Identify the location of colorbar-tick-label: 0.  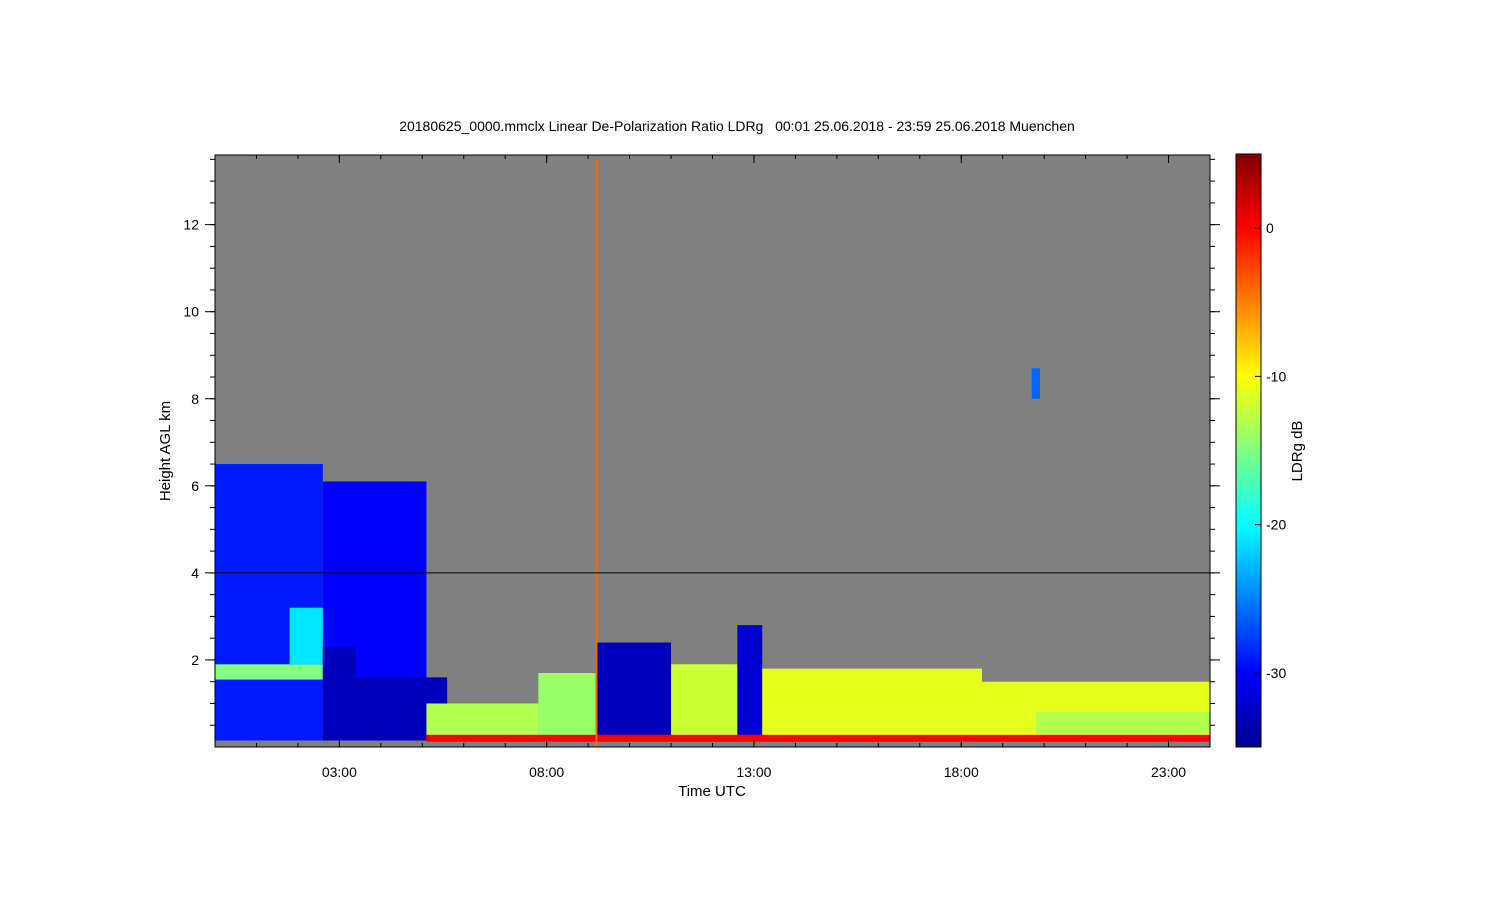
(1270, 228).